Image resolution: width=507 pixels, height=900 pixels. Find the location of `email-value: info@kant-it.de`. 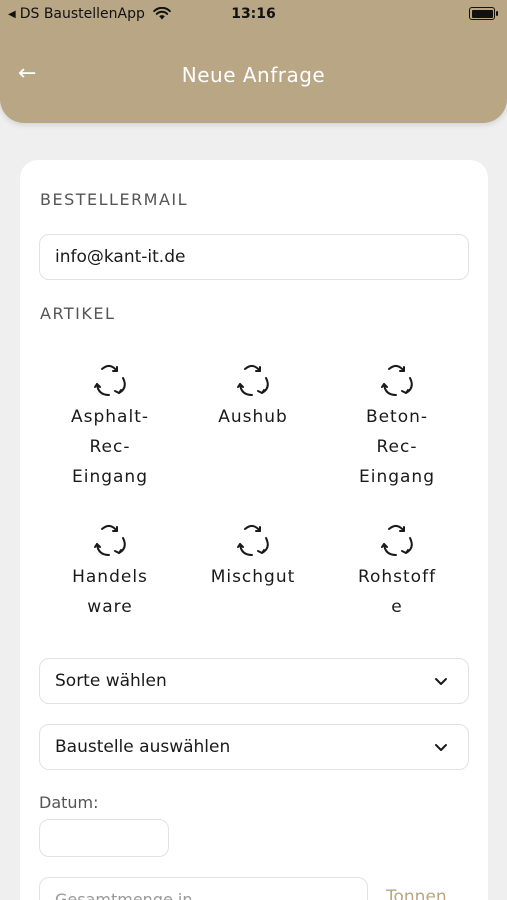

email-value: info@kant-it.de is located at coordinates (120, 257).